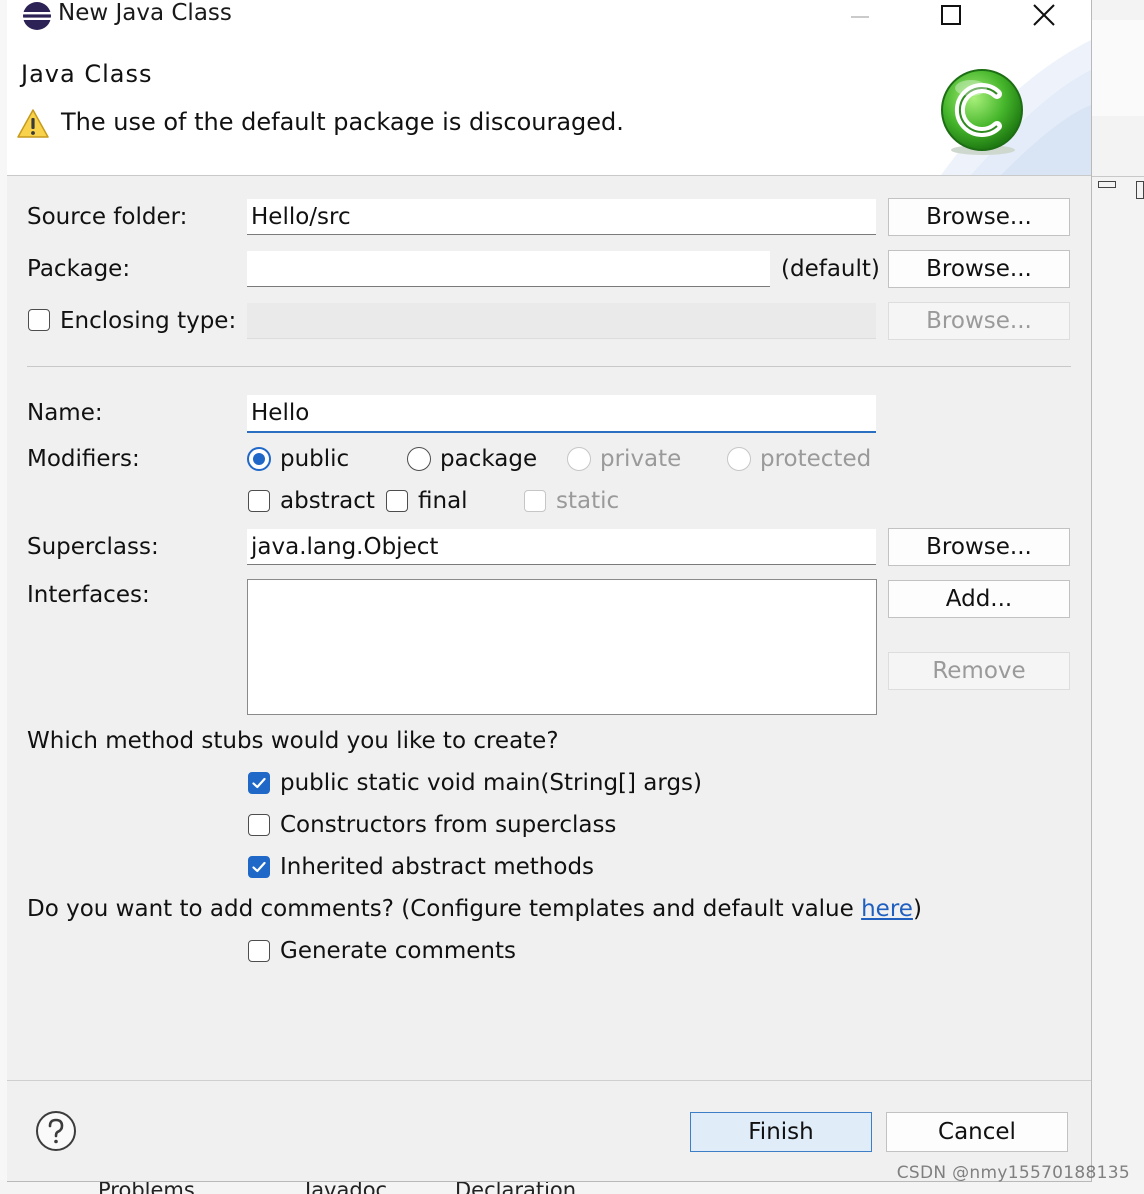  Describe the element at coordinates (346, 1187) in the screenshot. I see `tab-javadoc: Javadoc` at that location.